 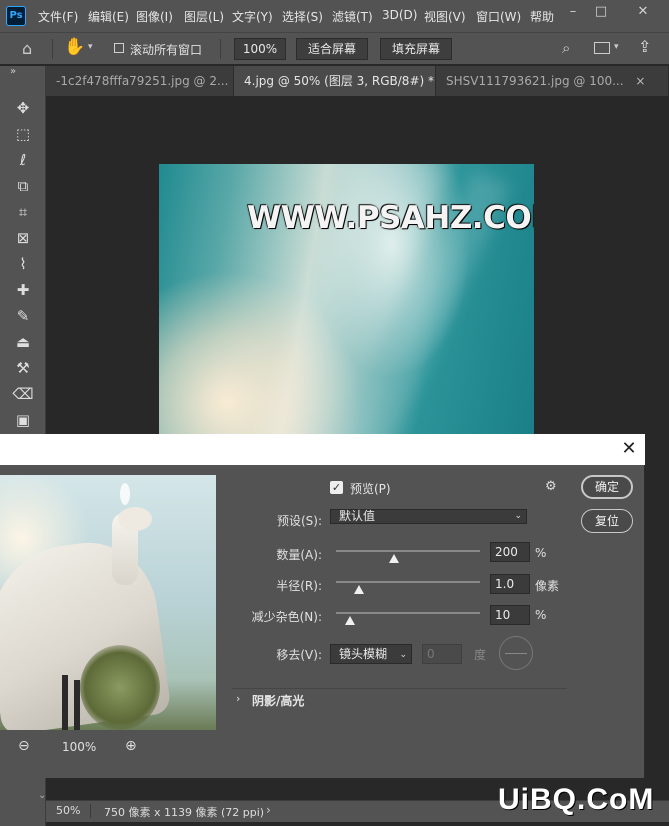 What do you see at coordinates (108, 602) in the screenshot?
I see `preview-image` at bounding box center [108, 602].